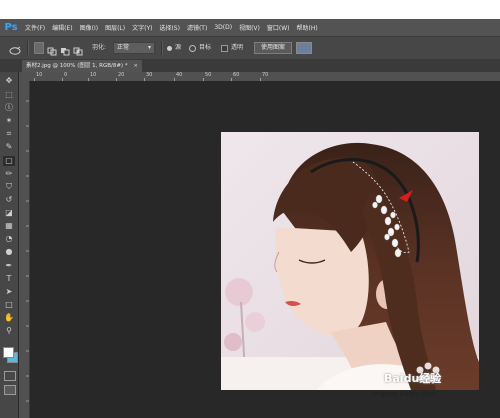 Image resolution: width=500 pixels, height=418 pixels. What do you see at coordinates (9, 147) in the screenshot?
I see `eyedropper-icon: ✎` at bounding box center [9, 147].